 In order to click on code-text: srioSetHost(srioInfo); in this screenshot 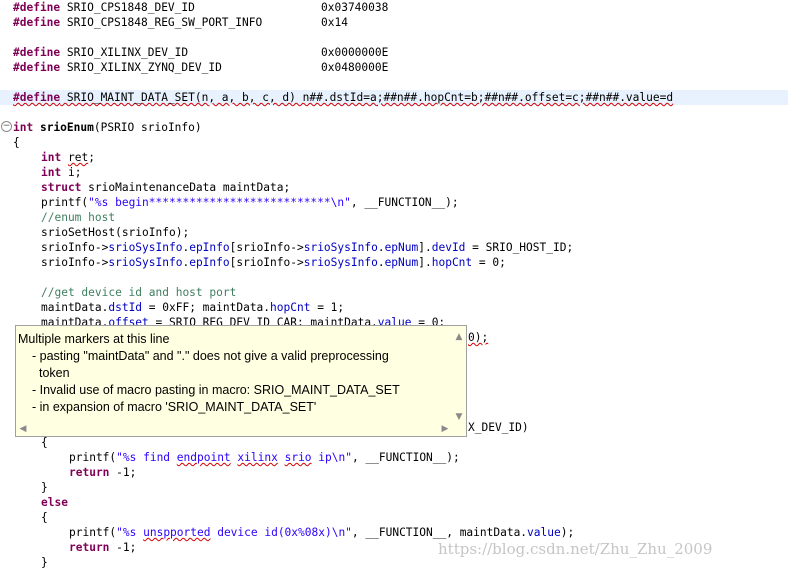, I will do `click(115, 232)`.